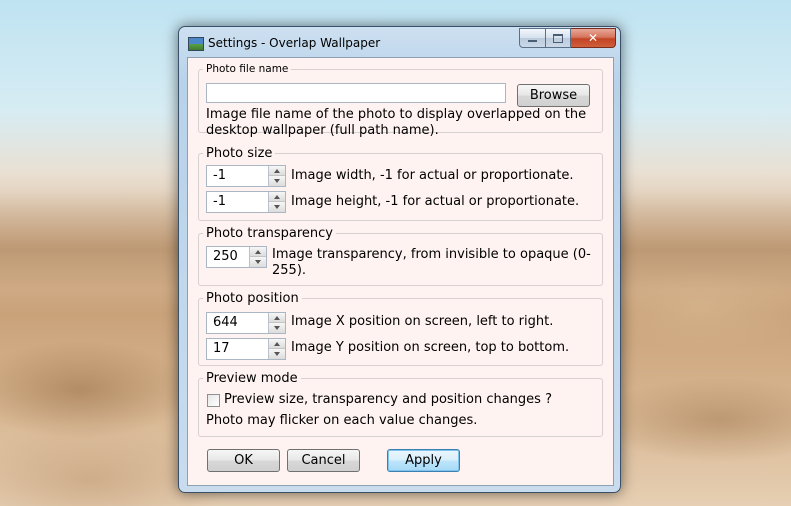 The width and height of the screenshot is (791, 506). Describe the element at coordinates (532, 38) in the screenshot. I see `minimize-button` at that location.